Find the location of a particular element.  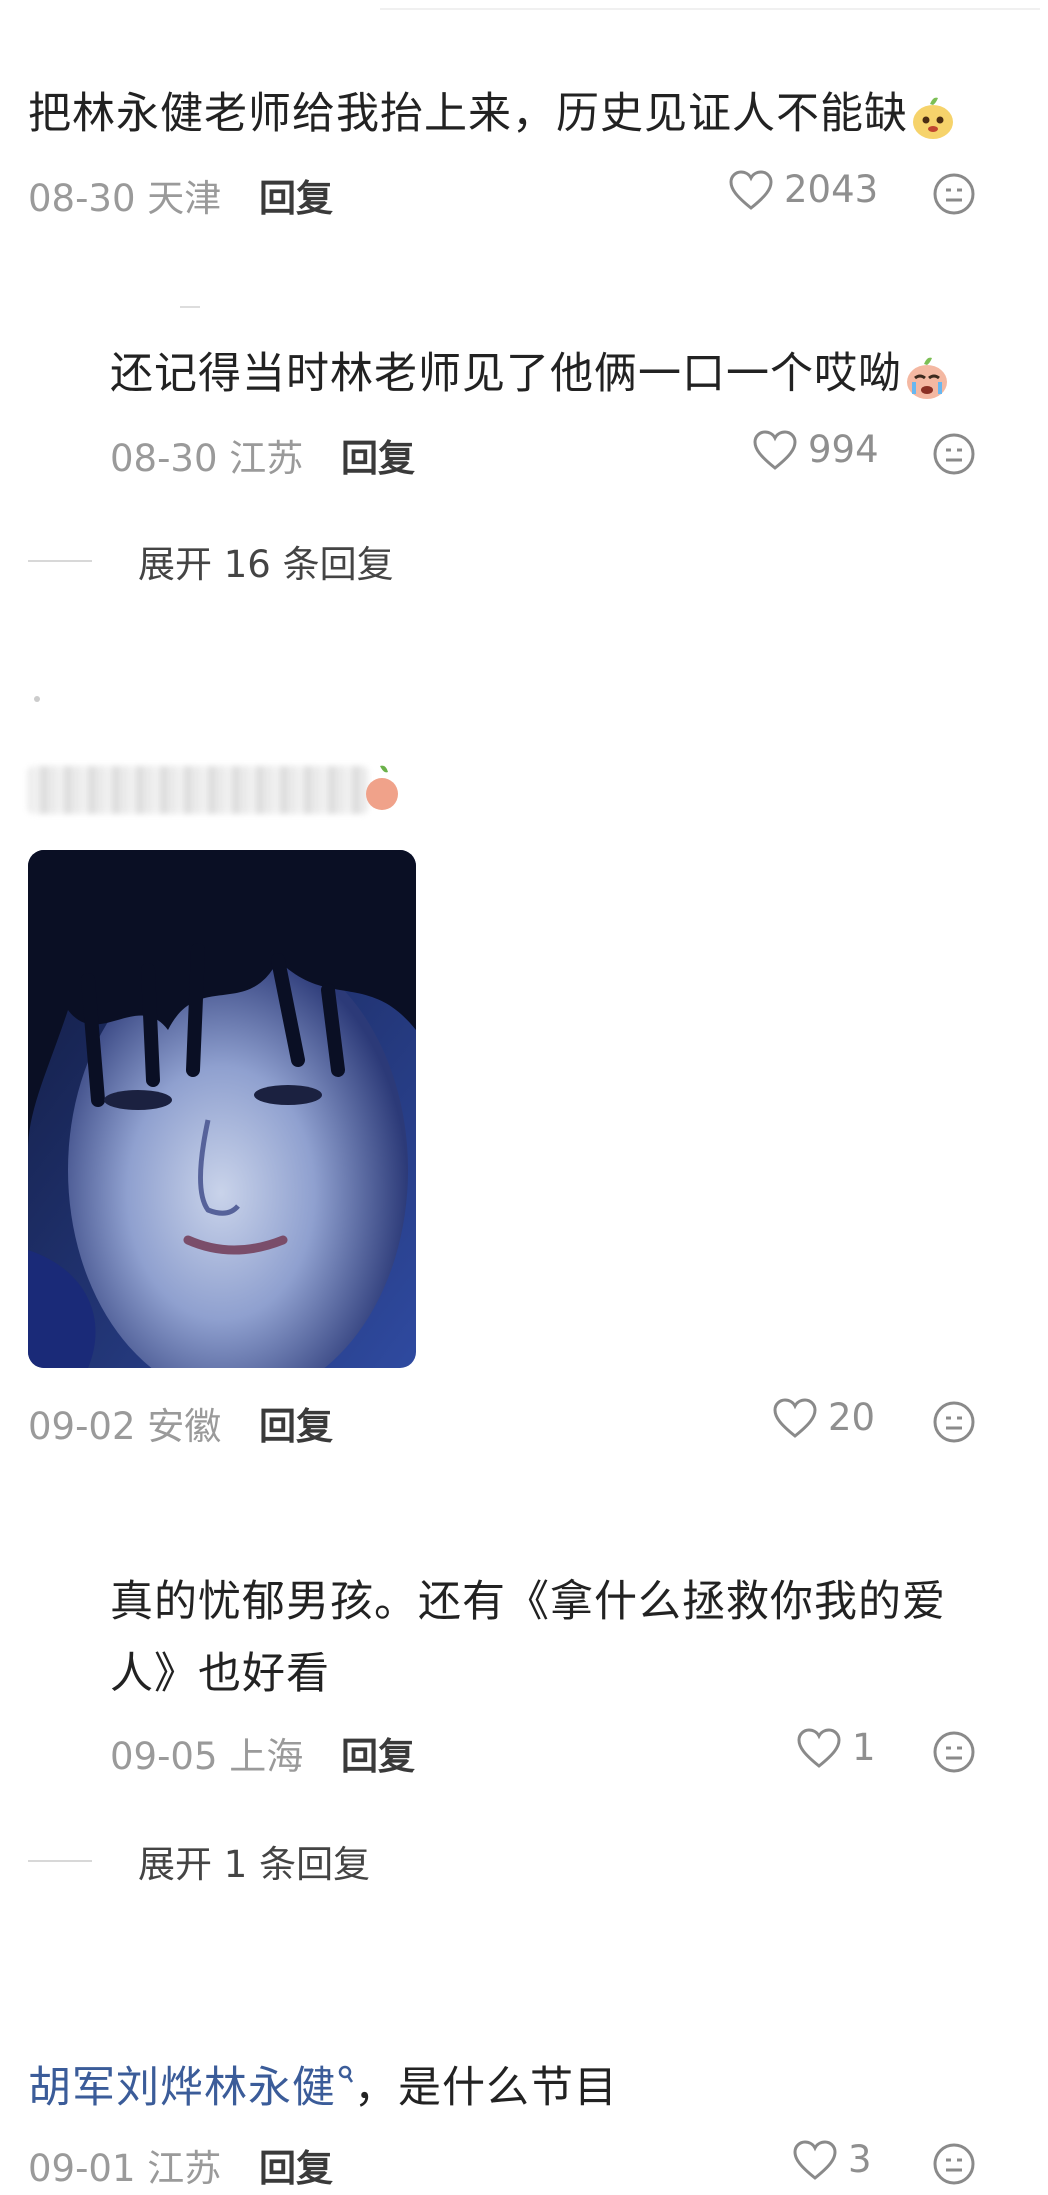

reply-date: 09-05 is located at coordinates (164, 1756).